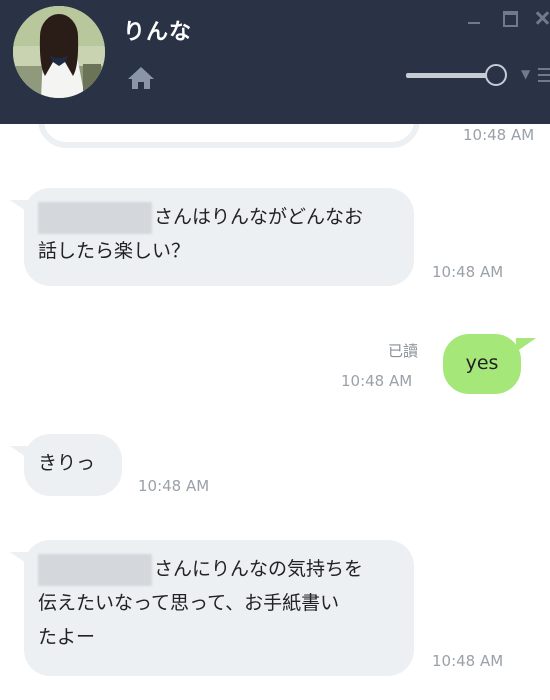 The image size is (550, 700). I want to click on chevron-down-icon: ▼, so click(528, 75).